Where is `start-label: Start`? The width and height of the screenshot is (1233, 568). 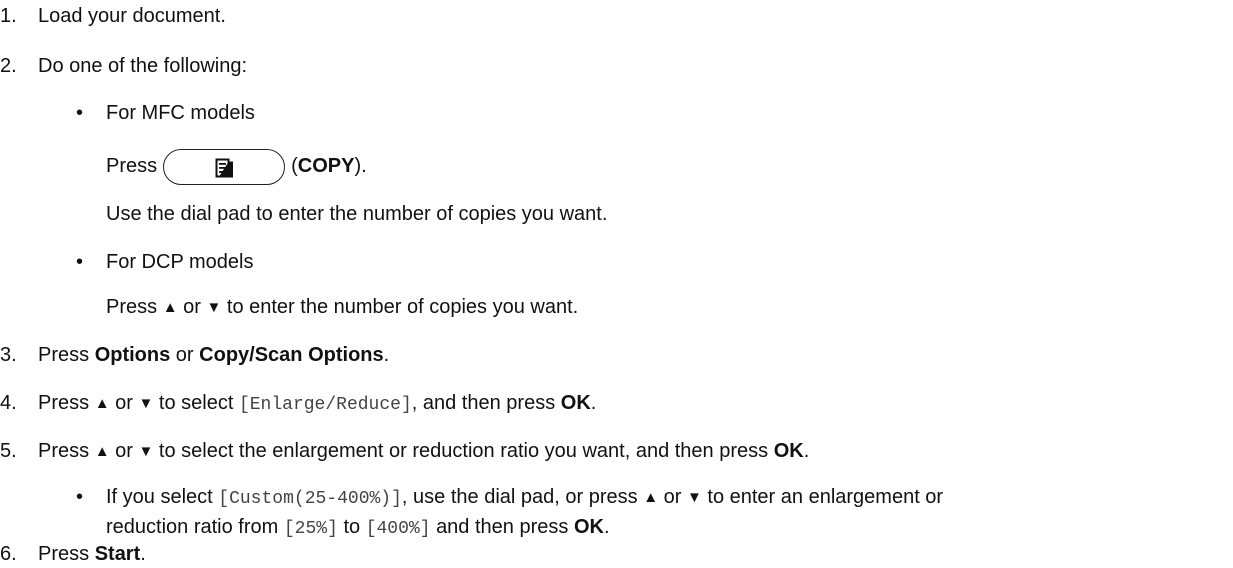 start-label: Start is located at coordinates (117, 554).